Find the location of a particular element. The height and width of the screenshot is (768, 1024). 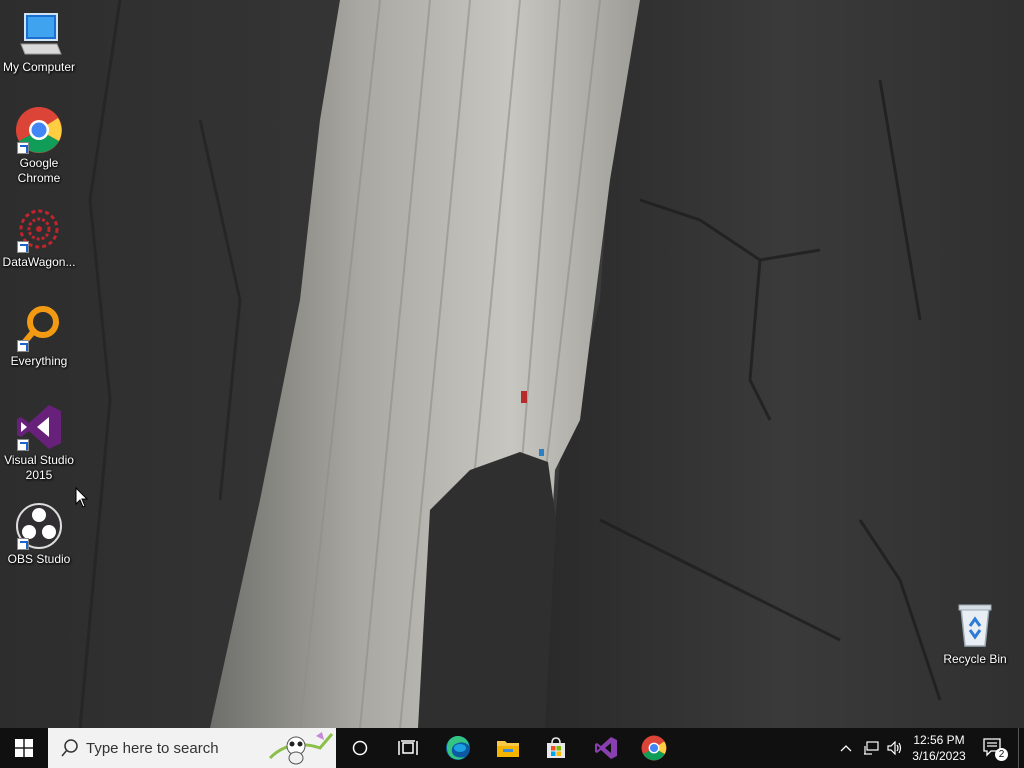

search-icon is located at coordinates (69, 748).